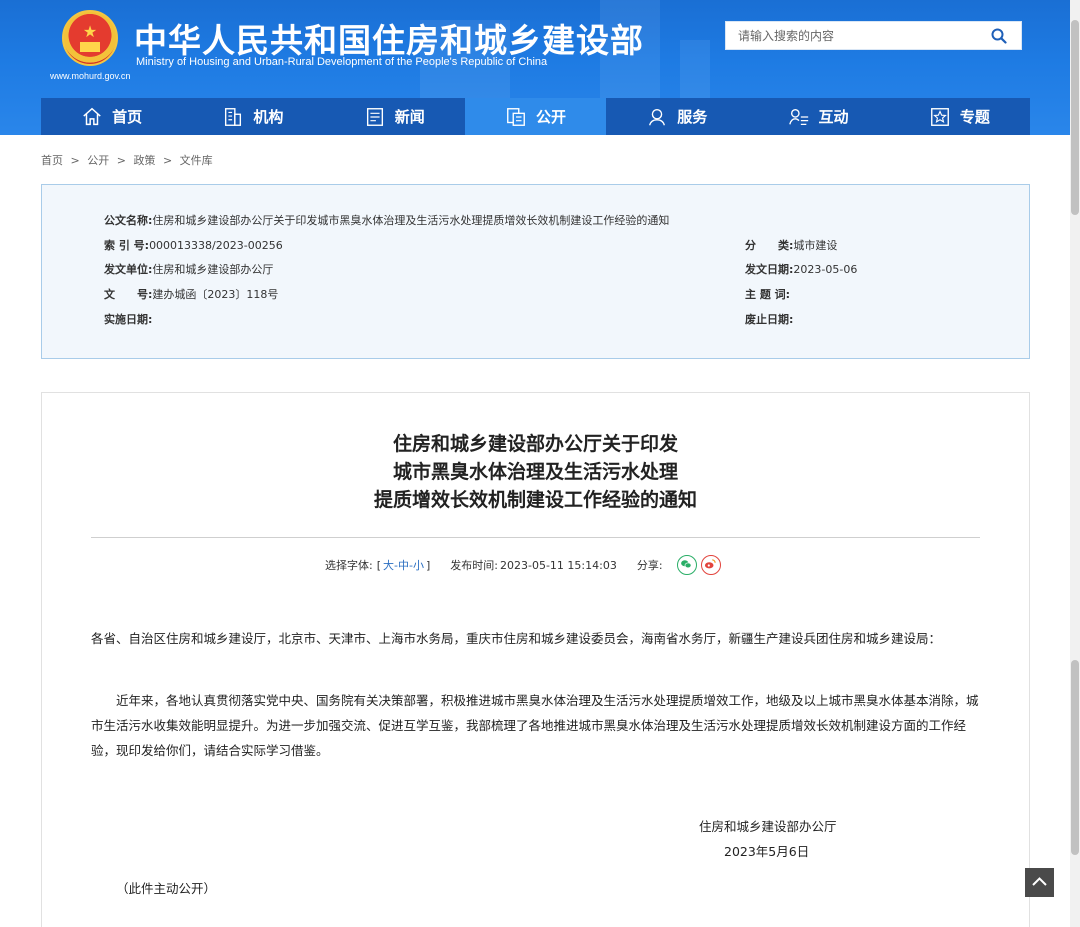 The width and height of the screenshot is (1080, 927). I want to click on breadcrumb: 首页 > 公开 > 政策 > 文件库, so click(129, 160).